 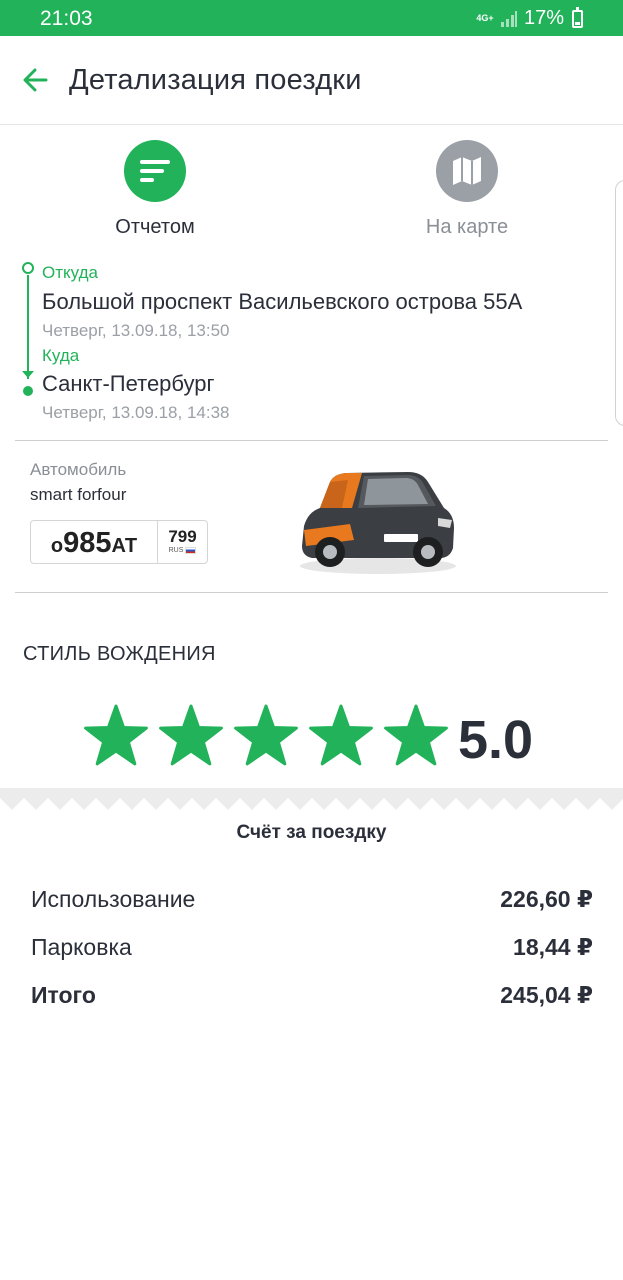 I want to click on arrow-left-icon, so click(x=35, y=80).